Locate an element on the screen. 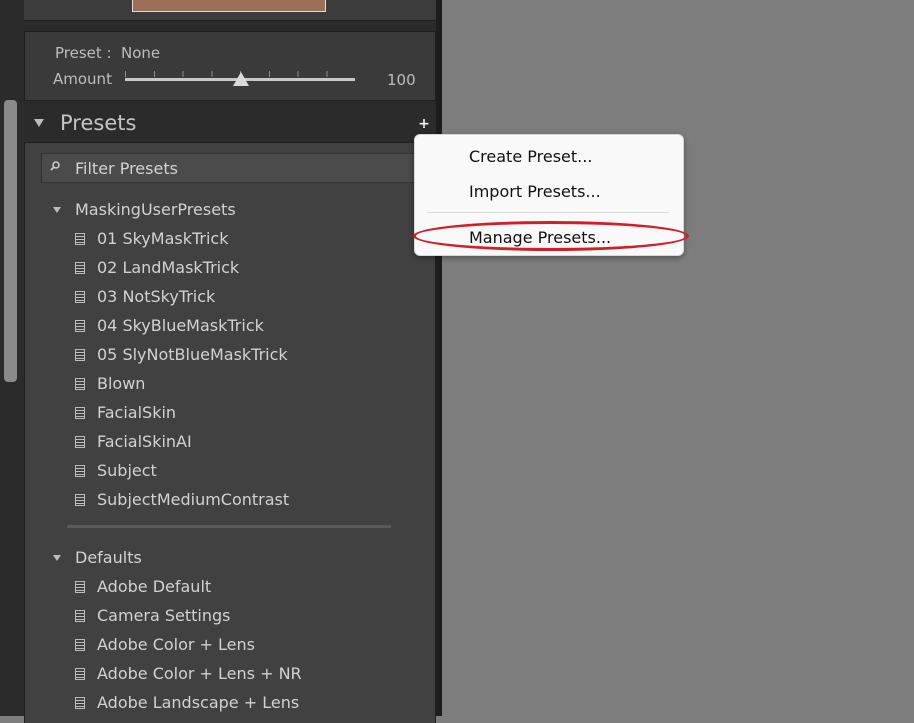 This screenshot has width=914, height=723. preset-value: None is located at coordinates (141, 53).